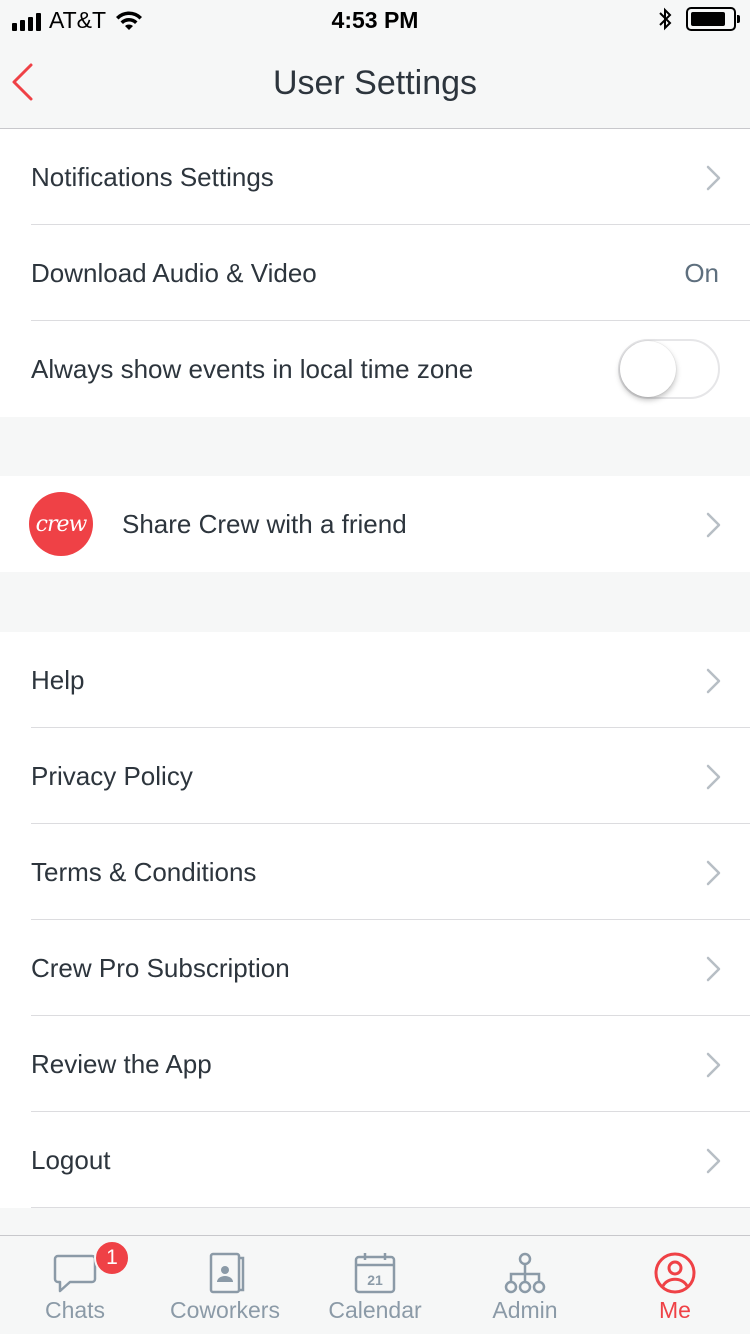 This screenshot has height=1334, width=750. What do you see at coordinates (264, 523) in the screenshot?
I see `share-crew-label: Share Crew with a friend` at bounding box center [264, 523].